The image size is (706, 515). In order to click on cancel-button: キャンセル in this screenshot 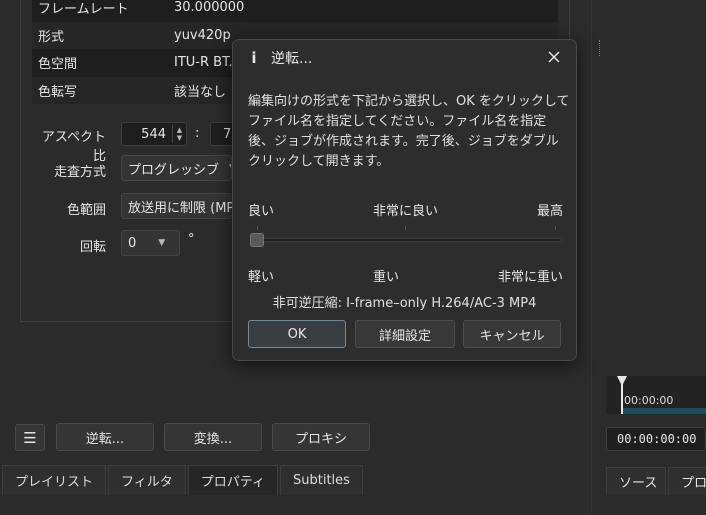, I will do `click(512, 334)`.